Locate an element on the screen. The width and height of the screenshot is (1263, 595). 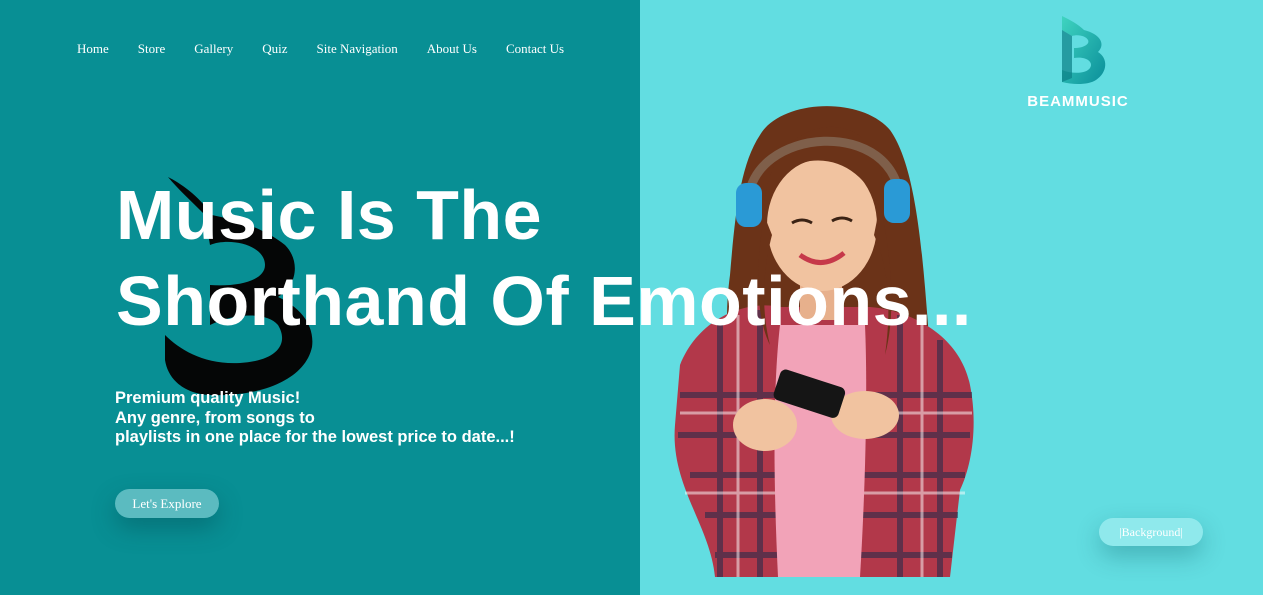
nav-about-us: About Us is located at coordinates (452, 49).